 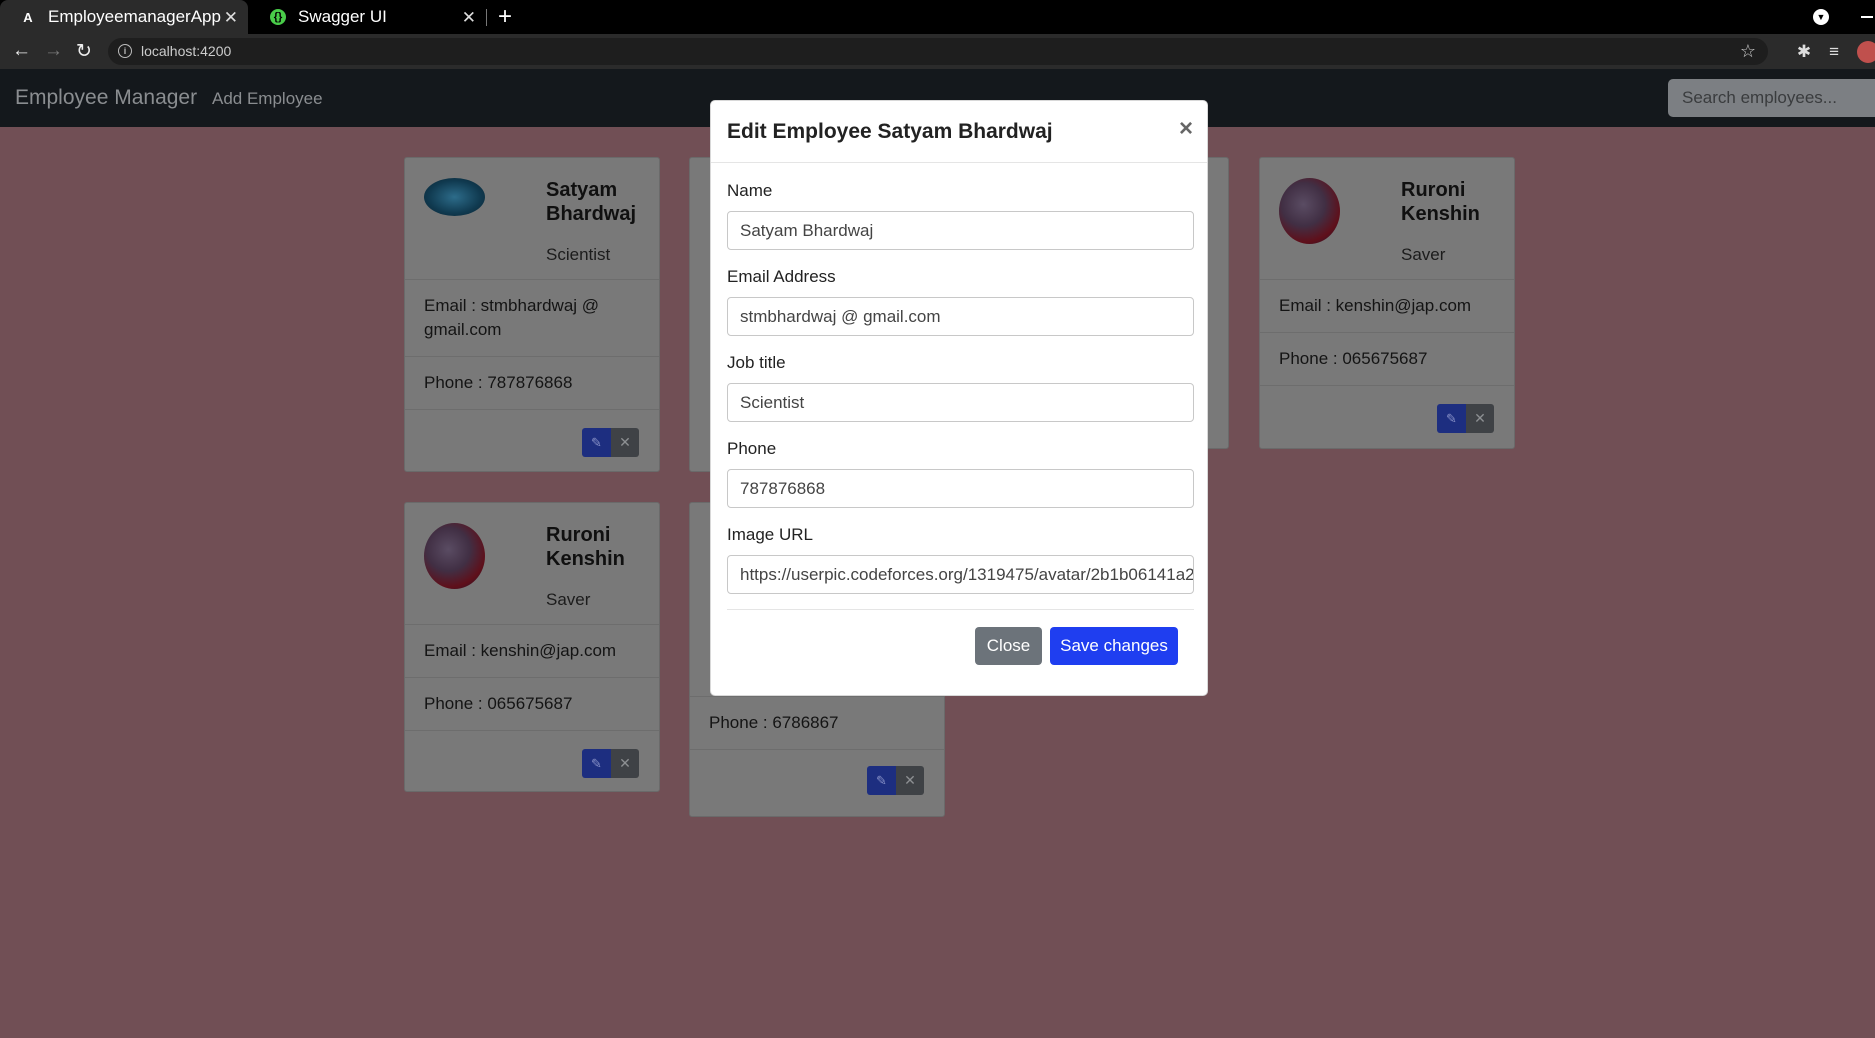 What do you see at coordinates (1748, 51) in the screenshot?
I see `bookmark-star-icon: ☆` at bounding box center [1748, 51].